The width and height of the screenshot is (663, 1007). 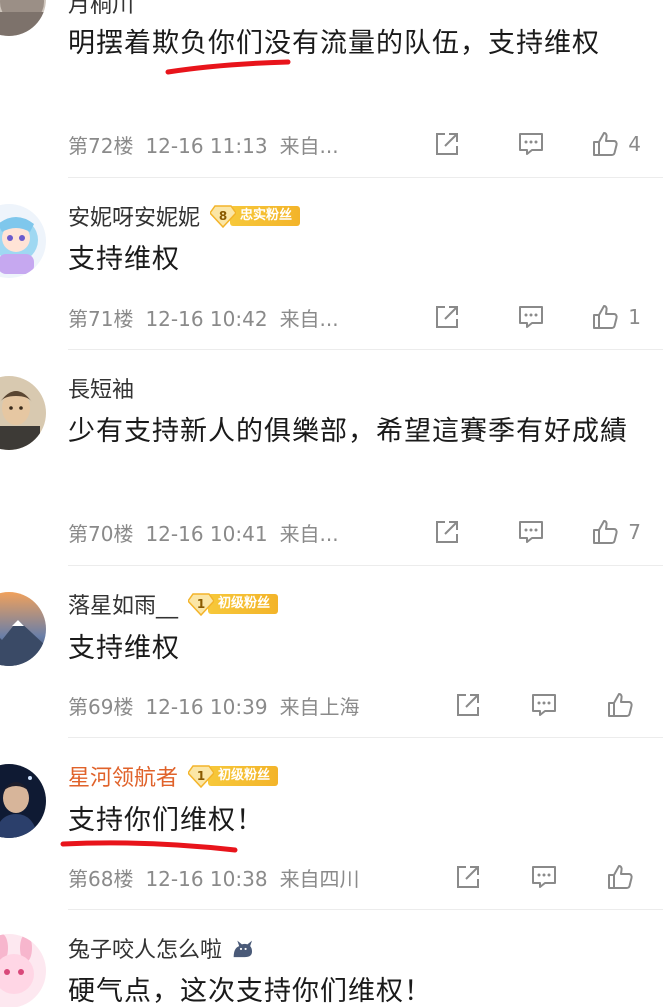 I want to click on comment-meta: 第69楼 12-16 10:39 来自上海, so click(x=365, y=705).